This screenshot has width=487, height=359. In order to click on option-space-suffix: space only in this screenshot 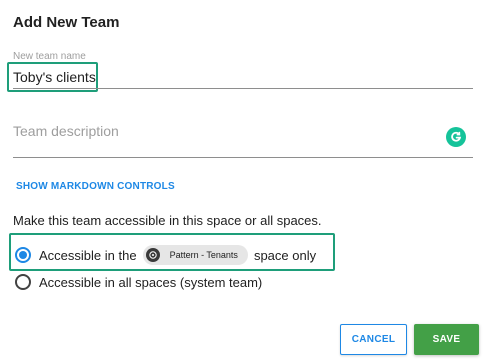, I will do `click(285, 255)`.